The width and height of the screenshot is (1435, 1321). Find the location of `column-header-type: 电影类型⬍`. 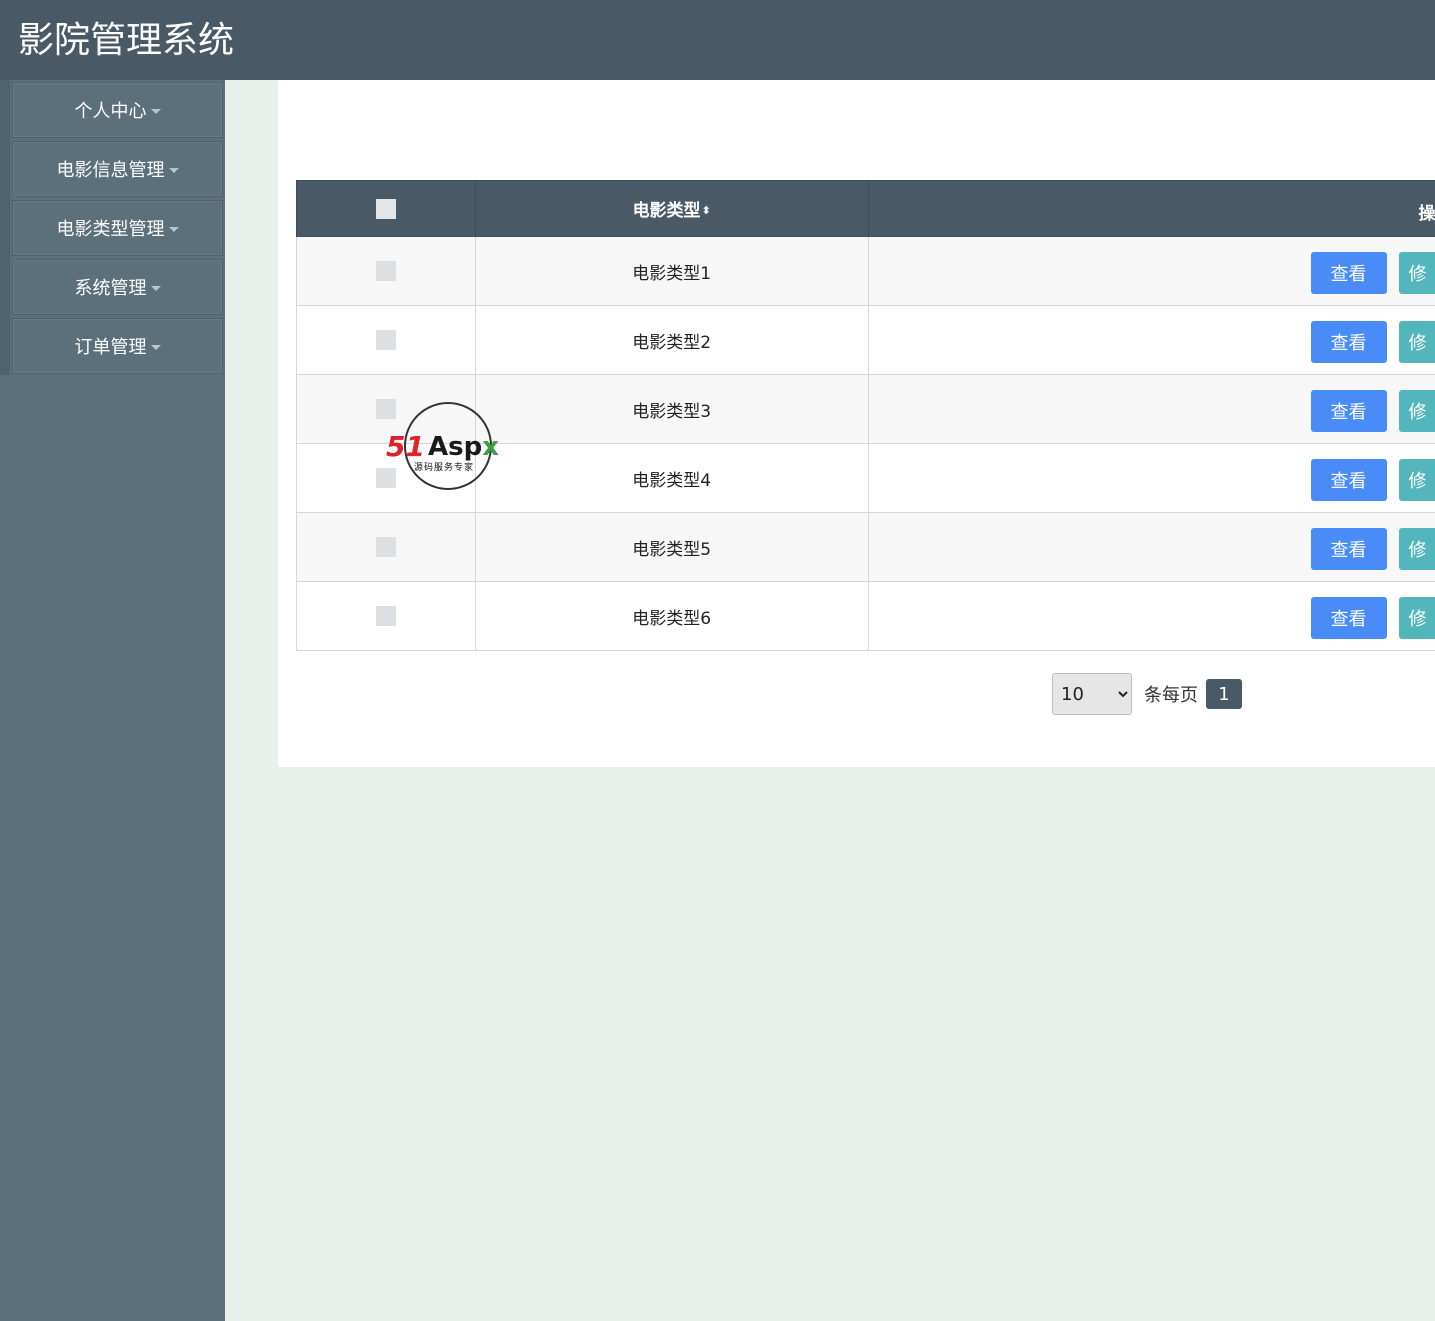

column-header-type: 电影类型⬍ is located at coordinates (671, 208).